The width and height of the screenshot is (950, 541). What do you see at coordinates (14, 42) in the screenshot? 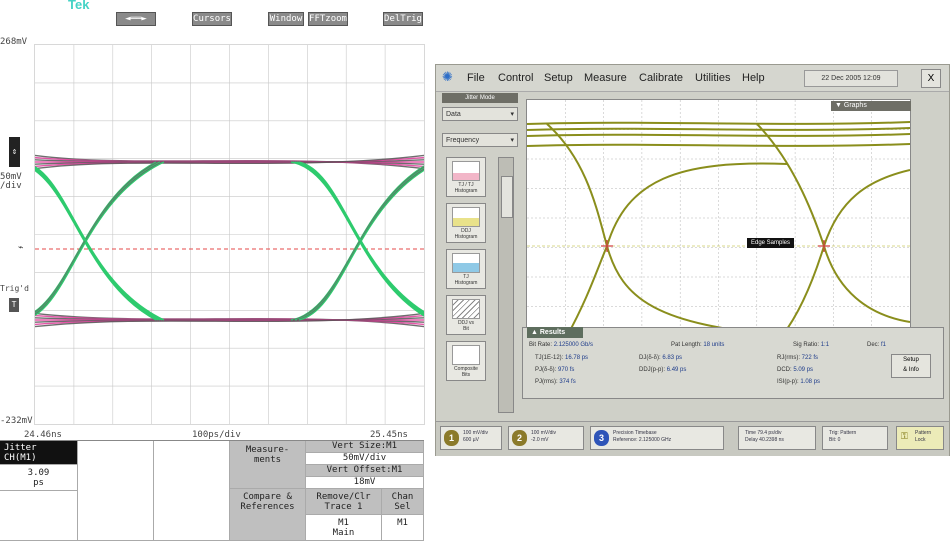
I see `tek-y-top-label: 268mV` at bounding box center [14, 42].